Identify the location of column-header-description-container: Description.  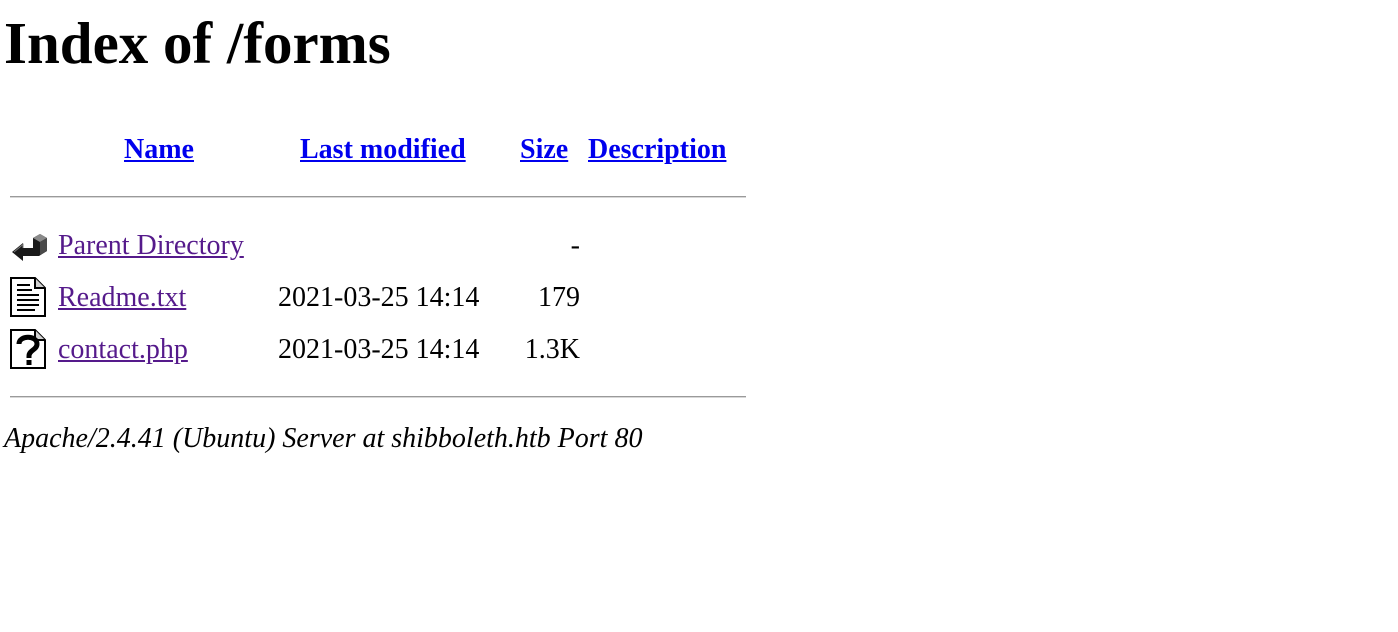
(657, 150).